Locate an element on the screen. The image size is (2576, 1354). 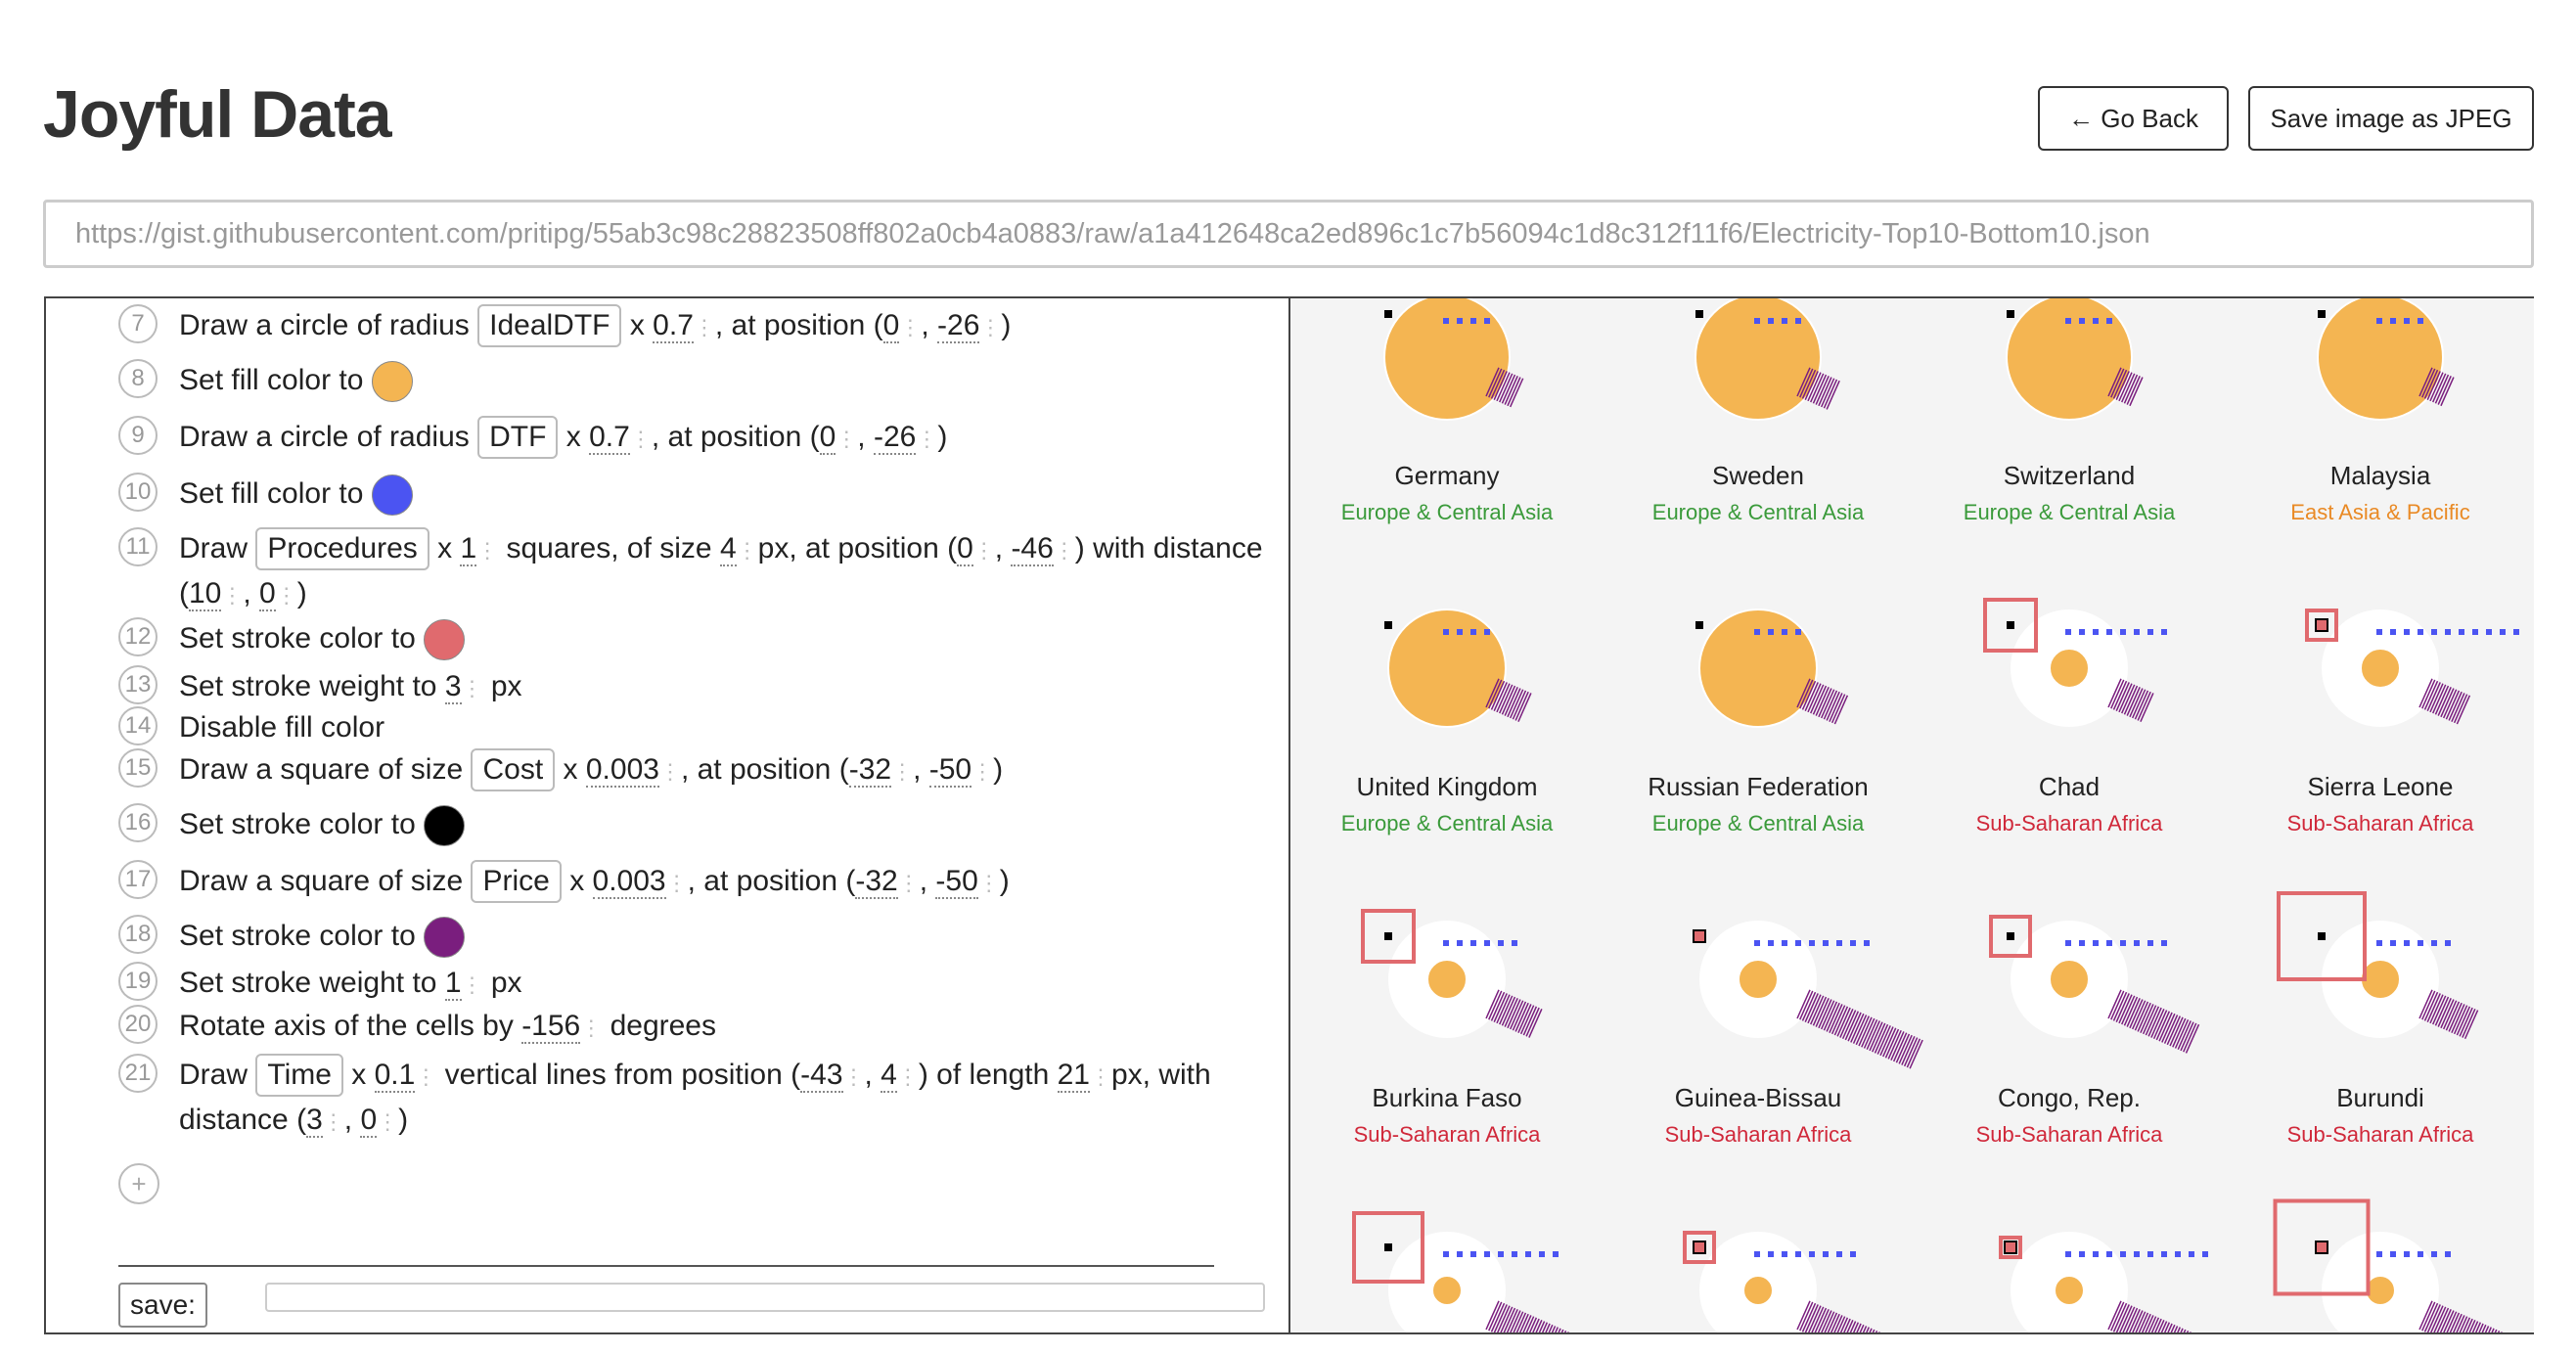
value-input: -43 is located at coordinates (821, 1076).